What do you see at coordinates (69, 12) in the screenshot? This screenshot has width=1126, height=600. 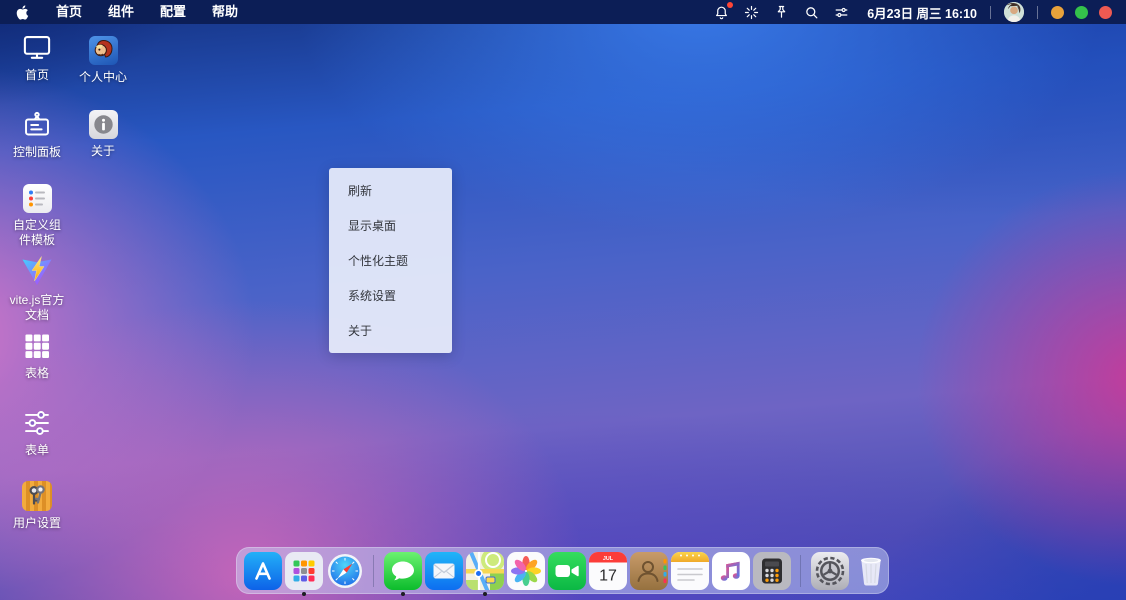 I see `menu-home: 首页` at bounding box center [69, 12].